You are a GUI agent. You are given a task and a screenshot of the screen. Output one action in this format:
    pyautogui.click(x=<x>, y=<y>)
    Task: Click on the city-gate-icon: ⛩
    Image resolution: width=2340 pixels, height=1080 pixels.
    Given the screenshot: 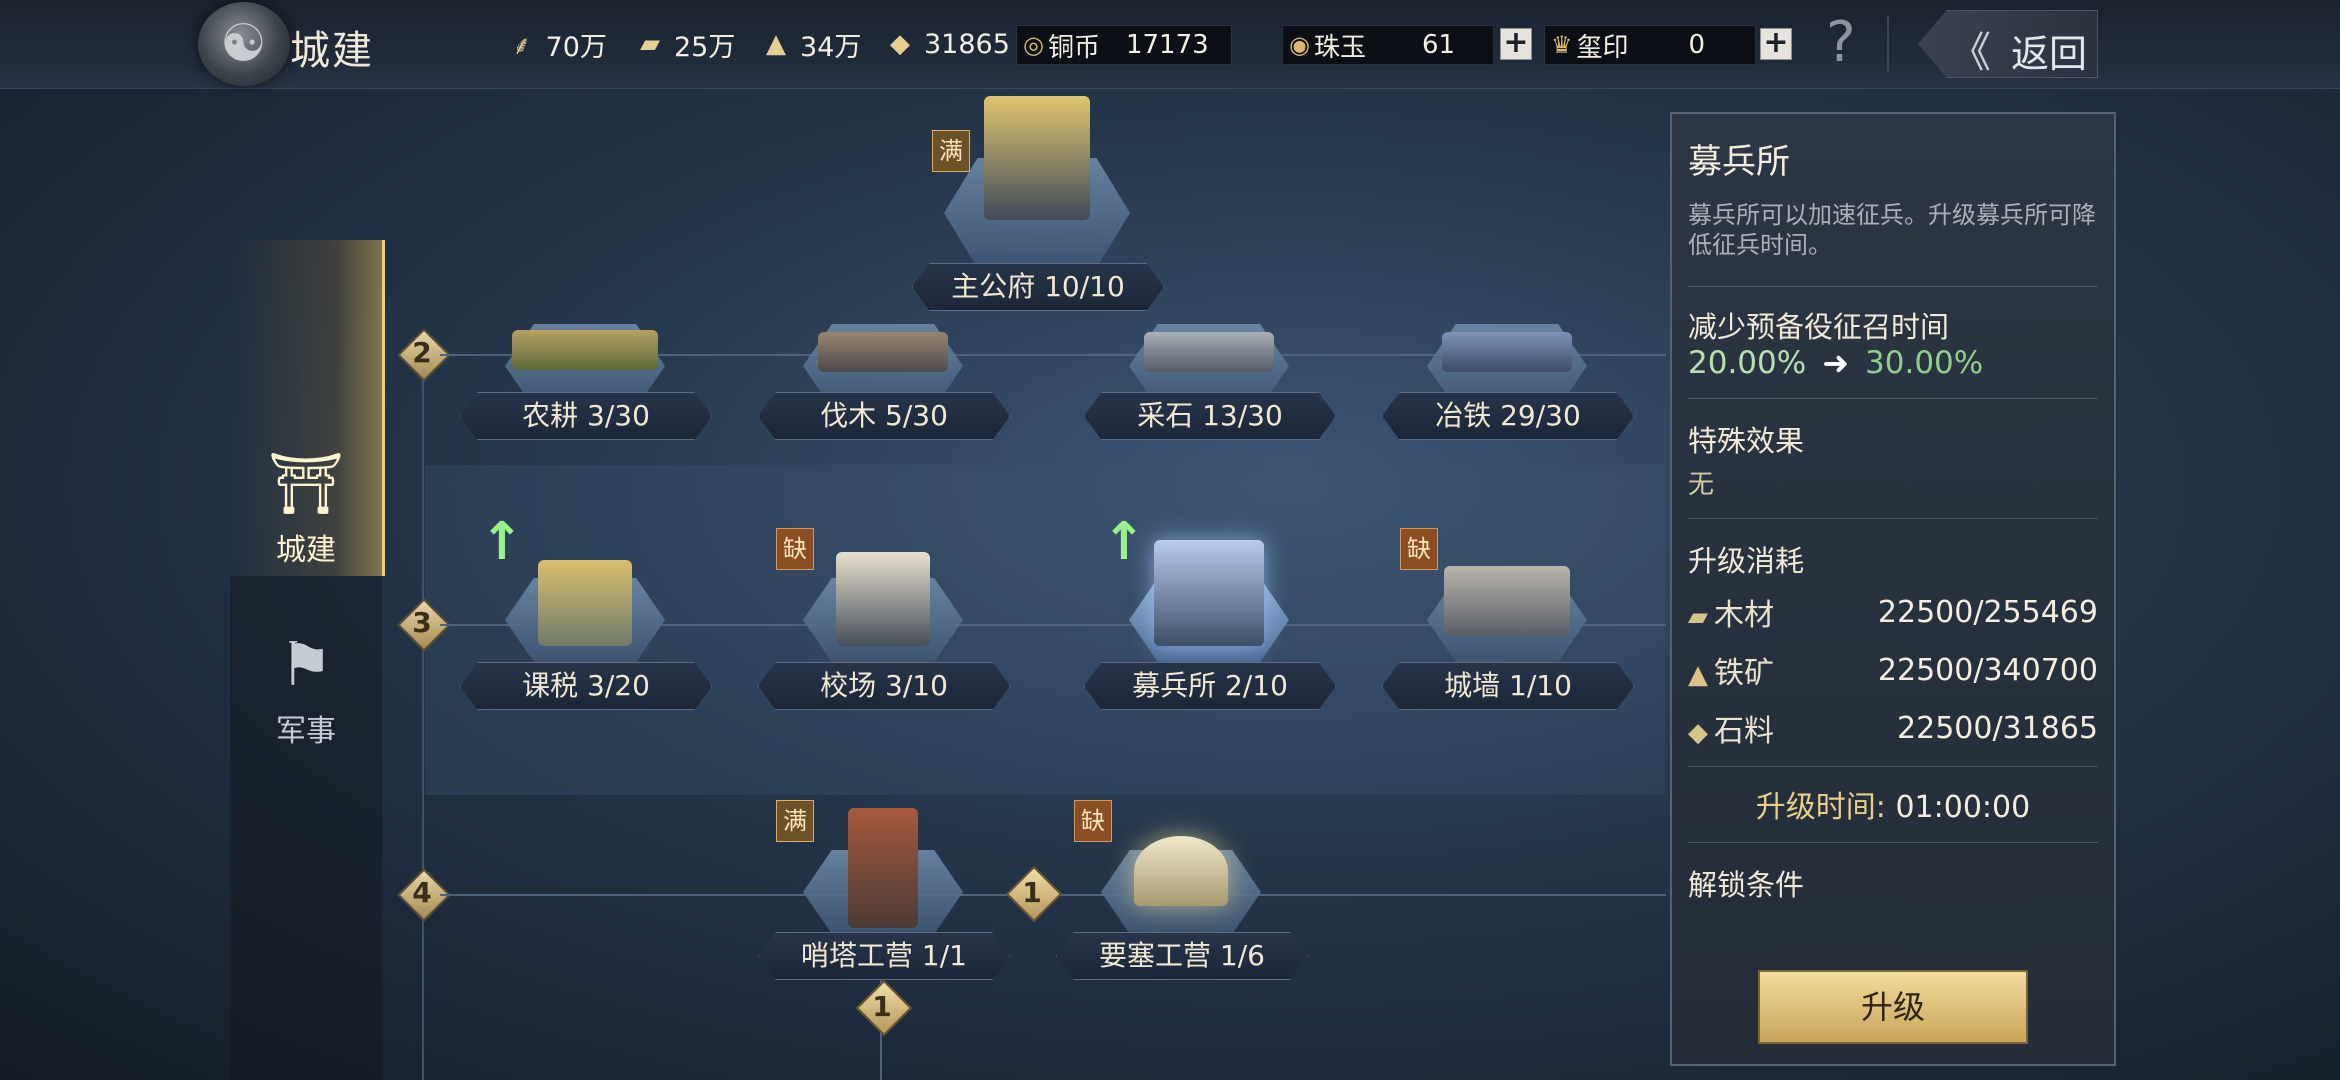 What is the action you would take?
    pyautogui.click(x=306, y=484)
    